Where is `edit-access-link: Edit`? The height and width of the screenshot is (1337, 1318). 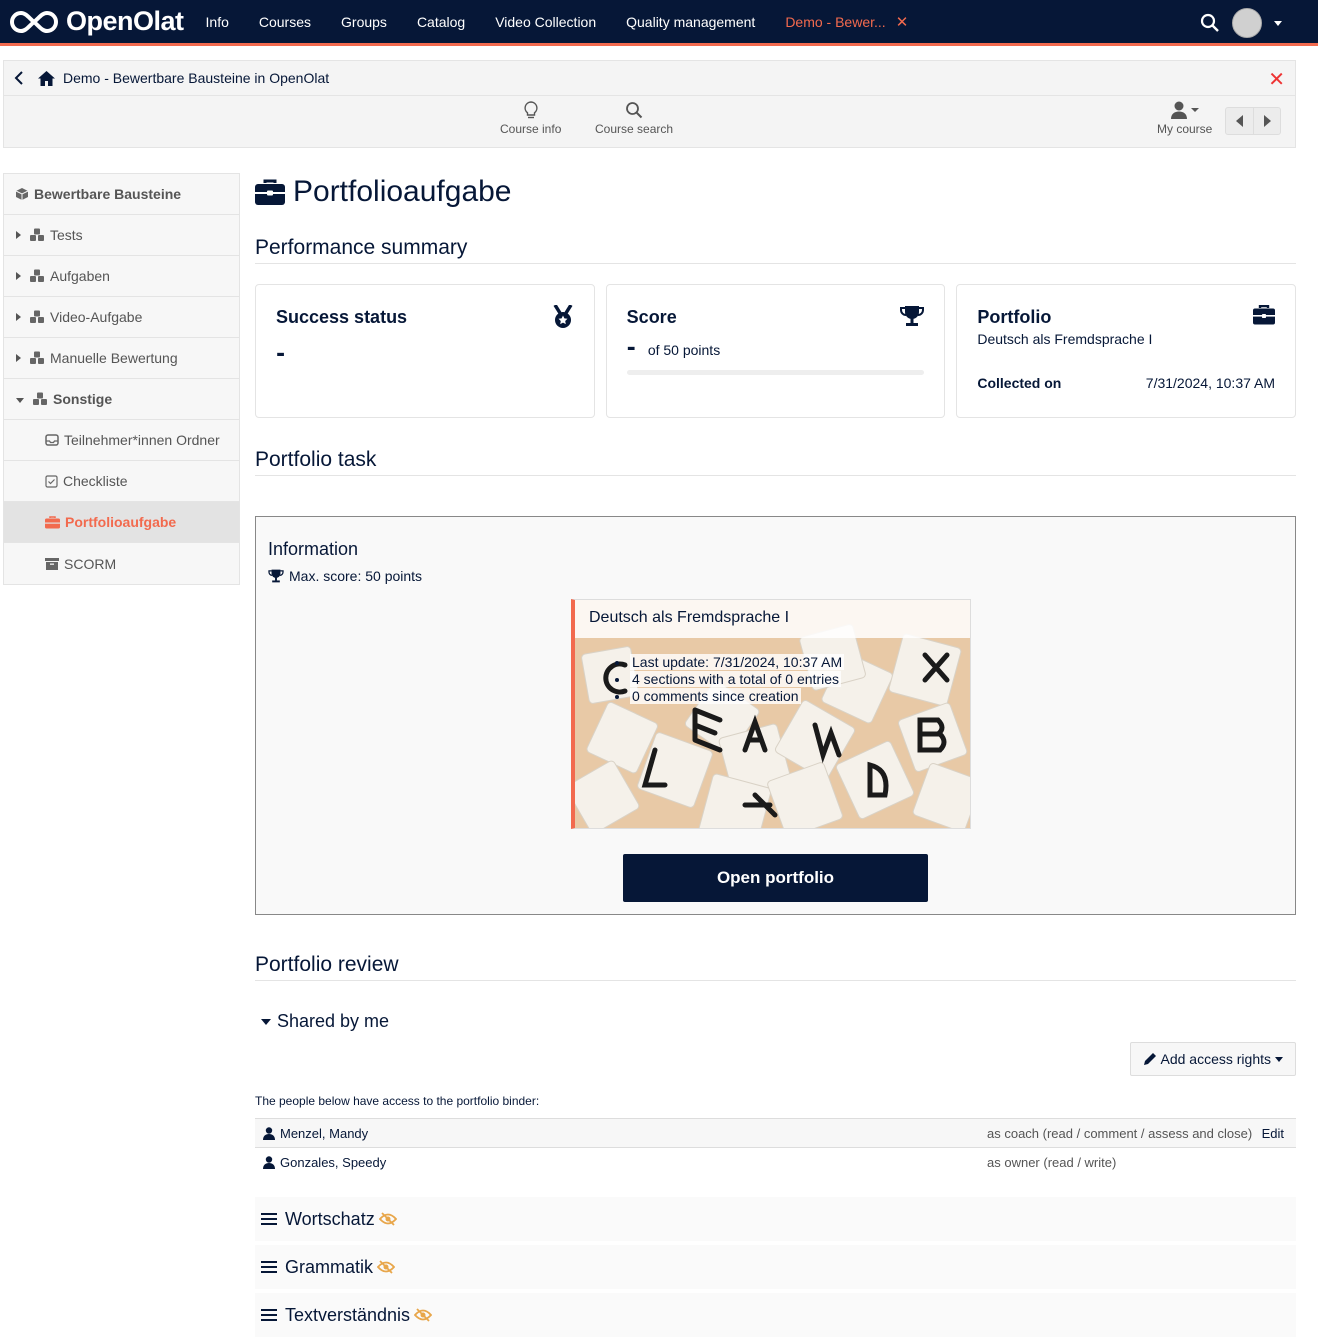 edit-access-link: Edit is located at coordinates (1273, 1133).